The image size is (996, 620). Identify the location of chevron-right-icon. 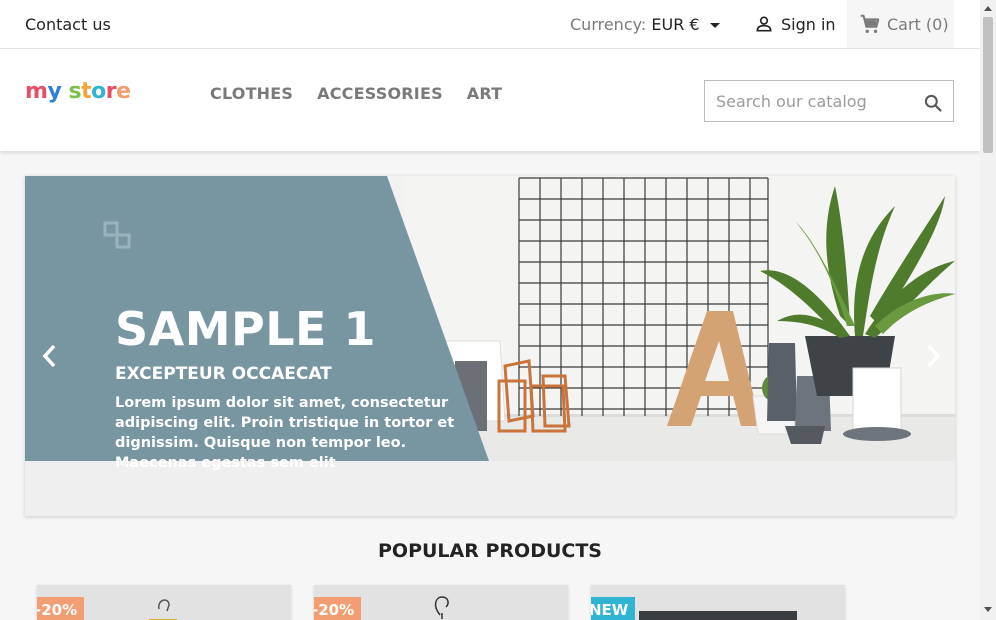
(934, 356).